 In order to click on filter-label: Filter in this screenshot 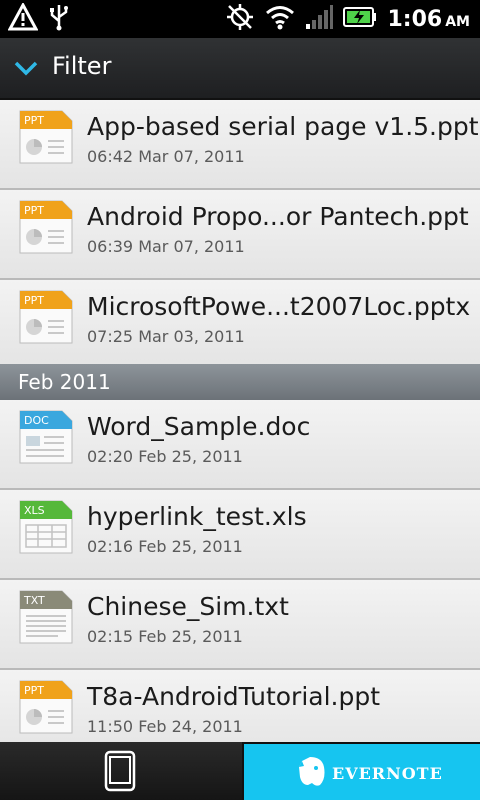, I will do `click(82, 66)`.